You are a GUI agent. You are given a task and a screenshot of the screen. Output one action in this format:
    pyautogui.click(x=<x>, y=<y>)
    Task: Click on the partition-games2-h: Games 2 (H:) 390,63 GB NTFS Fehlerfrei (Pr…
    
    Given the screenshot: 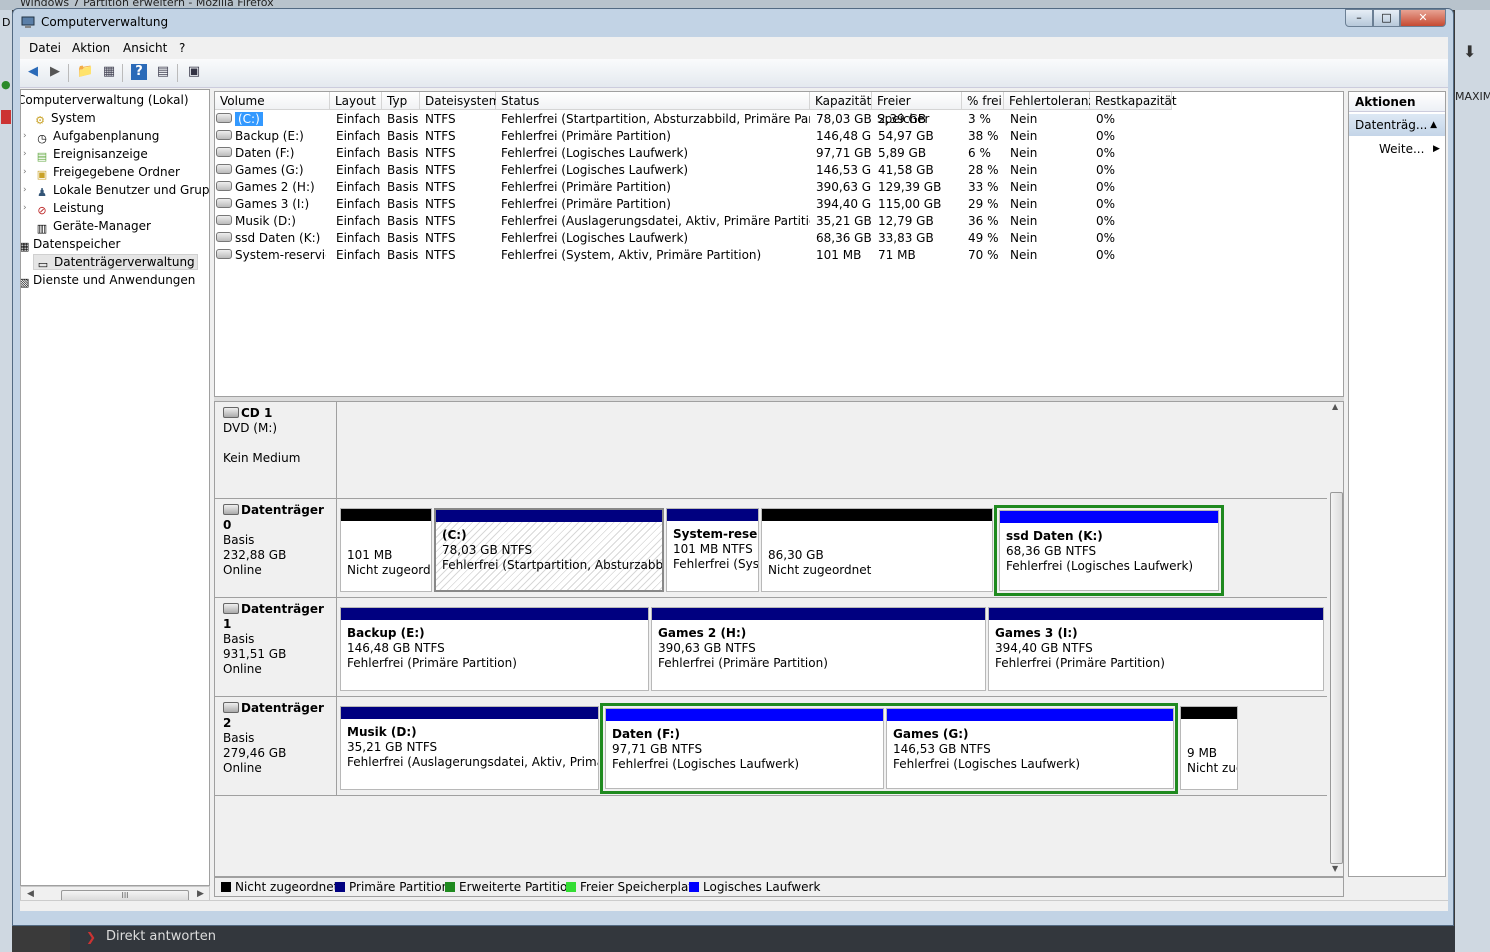 What is the action you would take?
    pyautogui.click(x=818, y=649)
    